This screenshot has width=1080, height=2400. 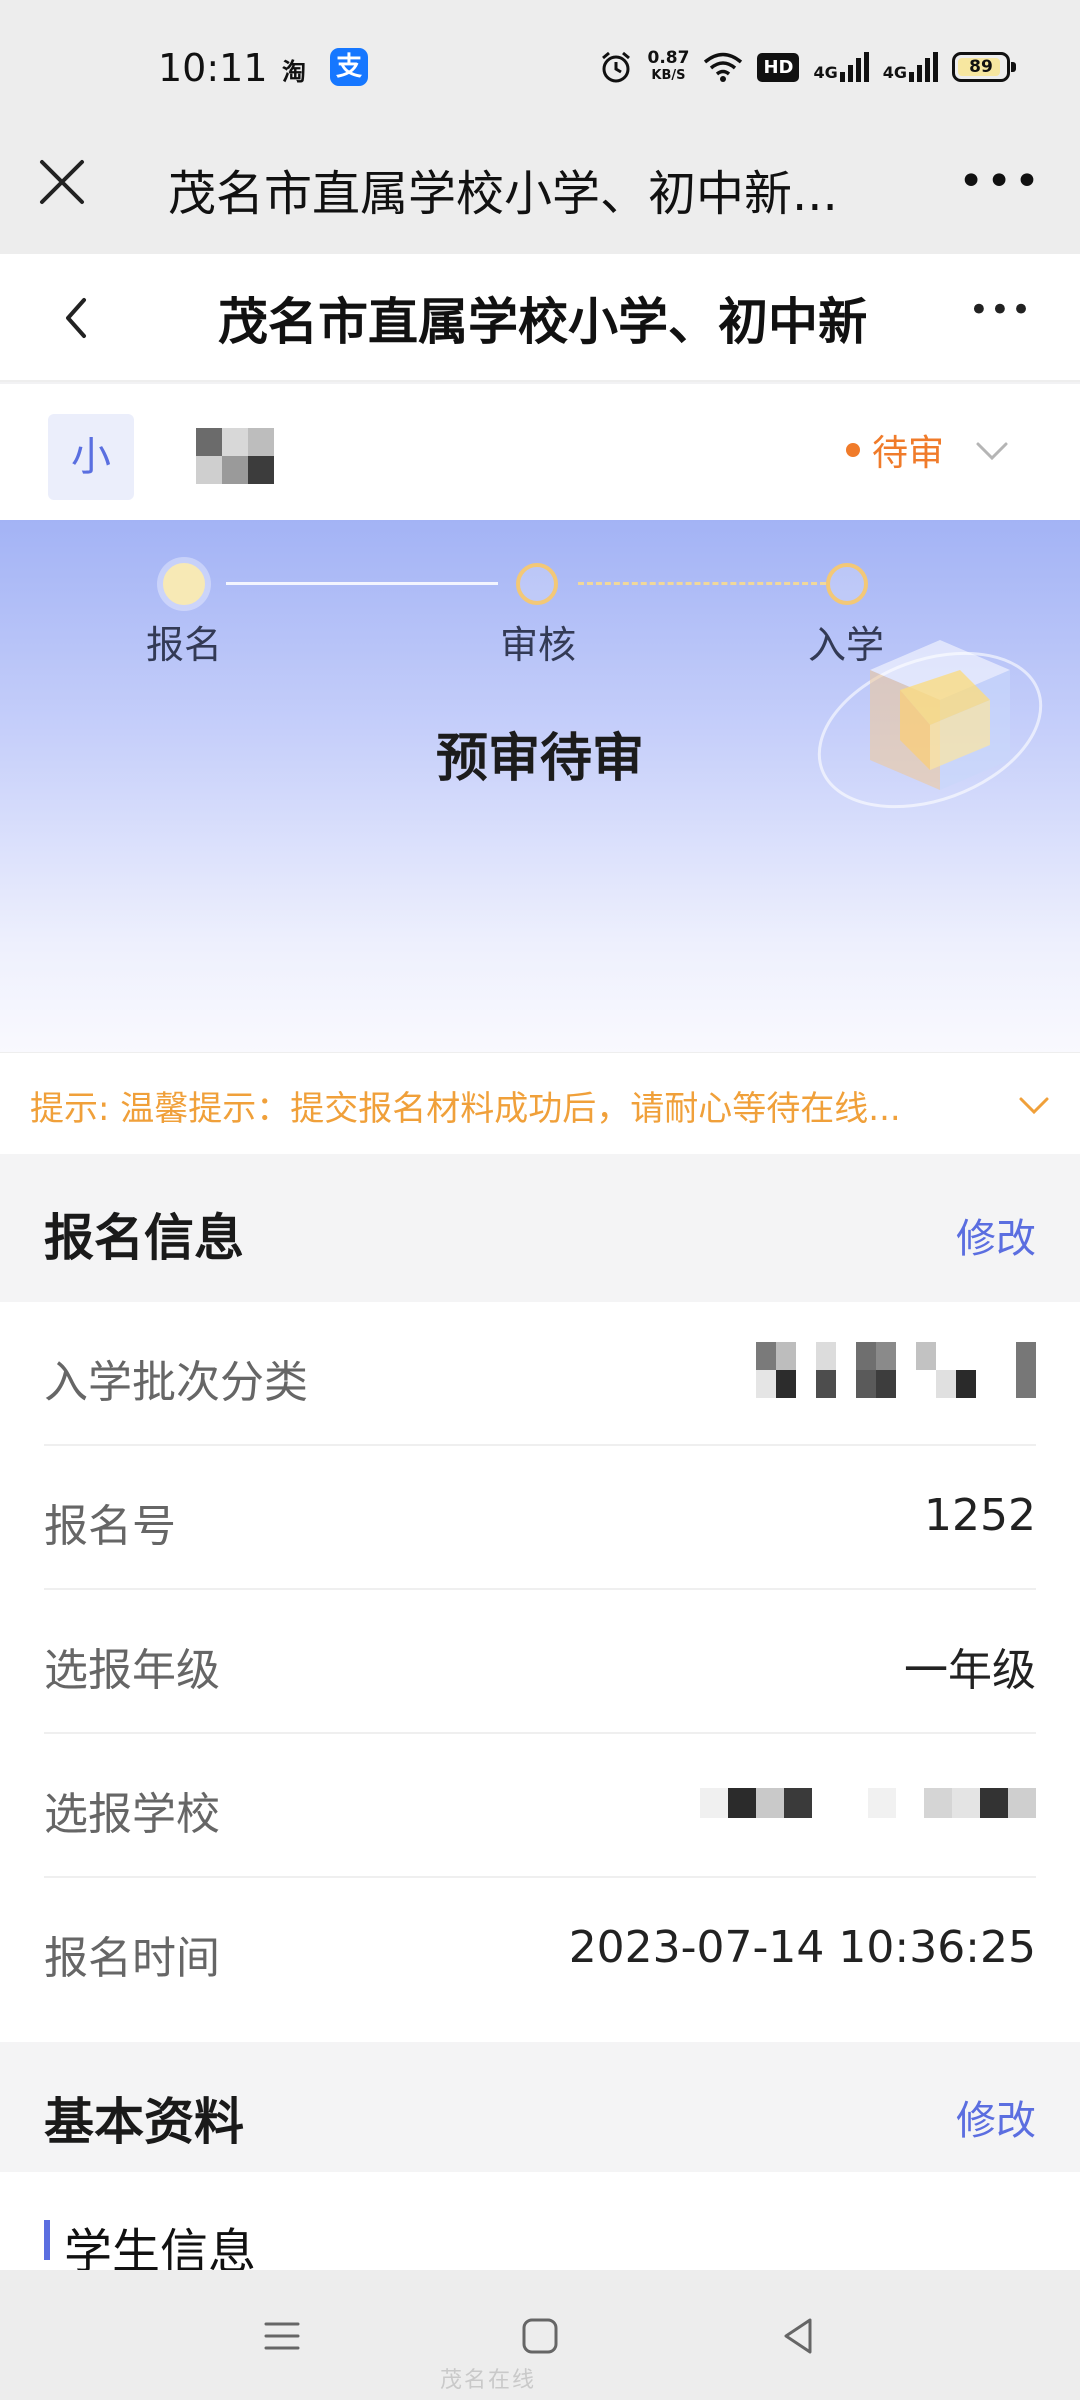 I want to click on hd-voice-icon: HD, so click(x=778, y=67).